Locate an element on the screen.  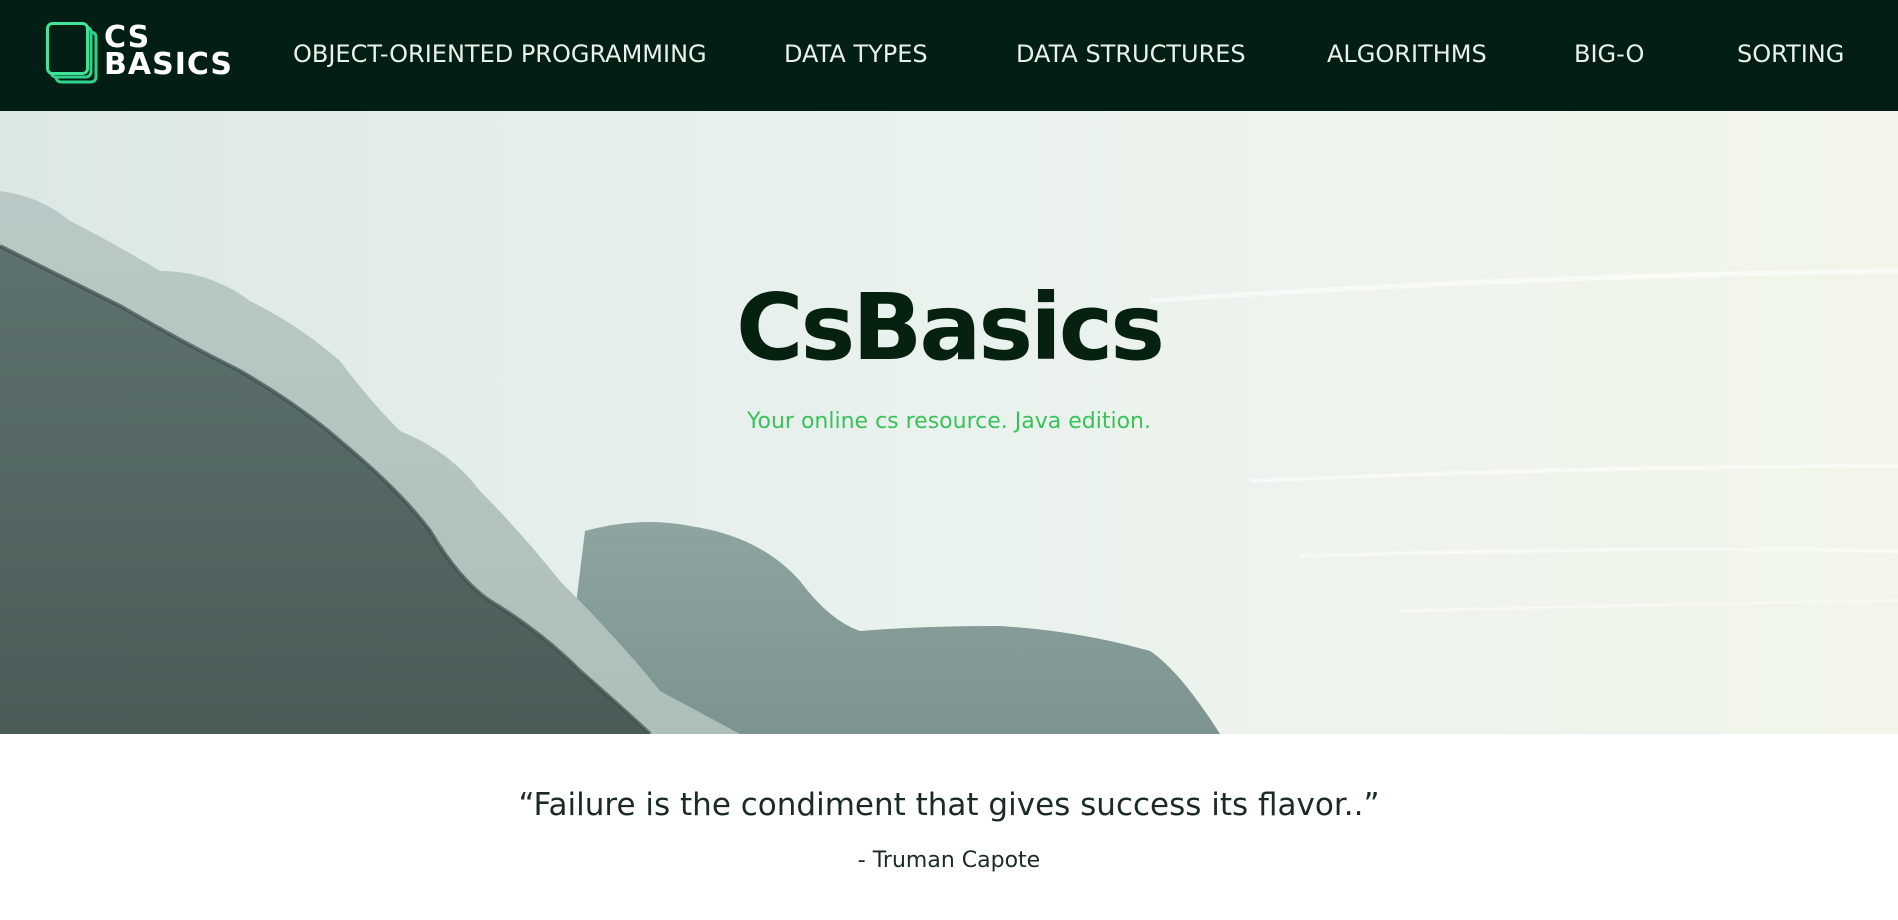
stacked-pages-logo-icon is located at coordinates (72, 53).